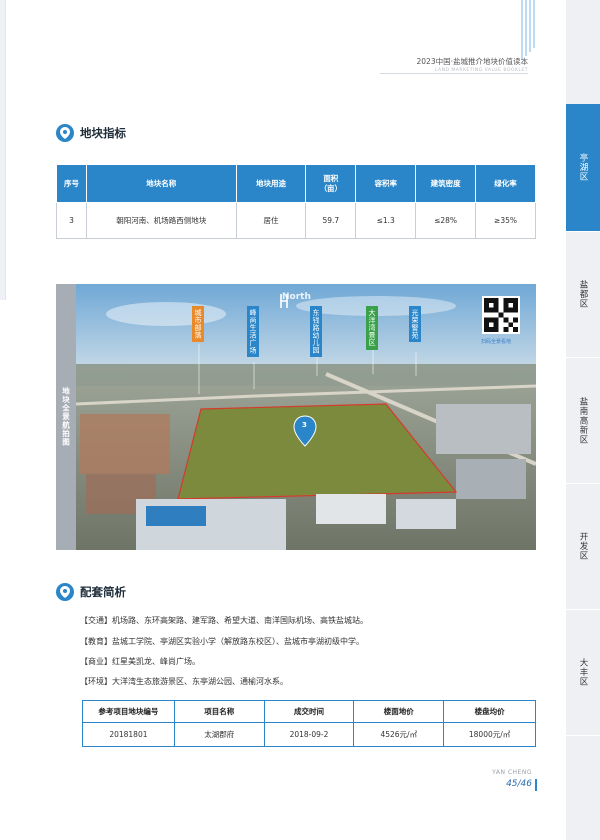 The image size is (600, 840). I want to click on tab-tinghu: 亭湖区, so click(583, 168).